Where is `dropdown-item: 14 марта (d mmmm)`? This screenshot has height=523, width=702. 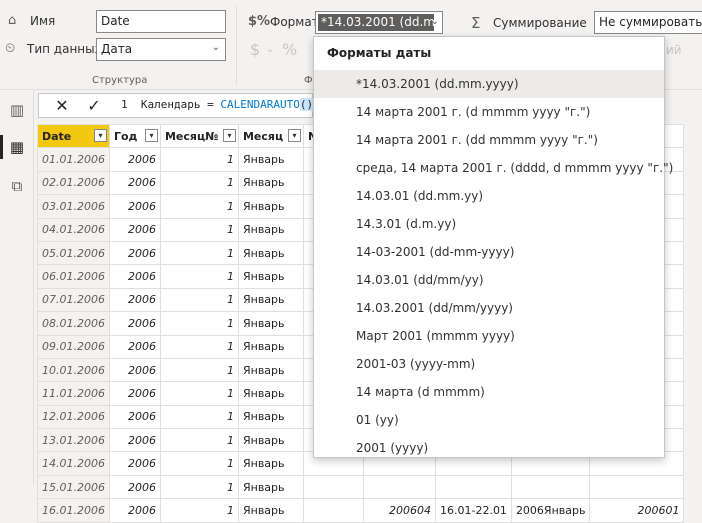
dropdown-item: 14 марта (d mmmm) is located at coordinates (489, 392).